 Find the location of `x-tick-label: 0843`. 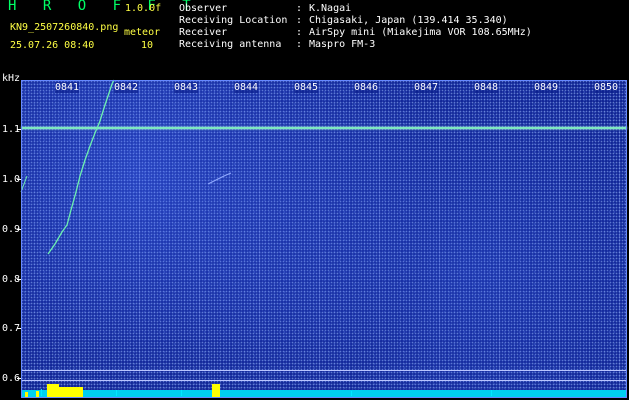

x-tick-label: 0843 is located at coordinates (186, 87).